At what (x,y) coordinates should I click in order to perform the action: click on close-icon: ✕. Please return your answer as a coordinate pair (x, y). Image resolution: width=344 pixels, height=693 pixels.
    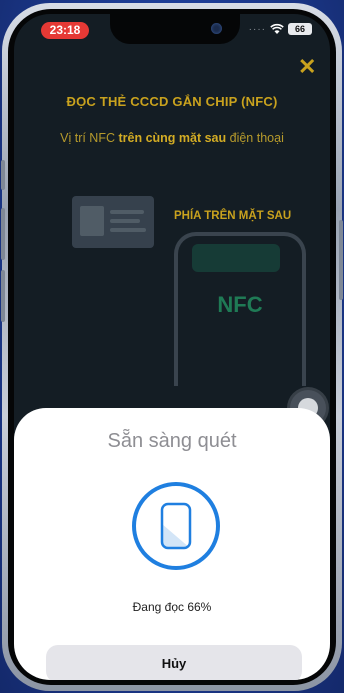
    Looking at the image, I should click on (307, 66).